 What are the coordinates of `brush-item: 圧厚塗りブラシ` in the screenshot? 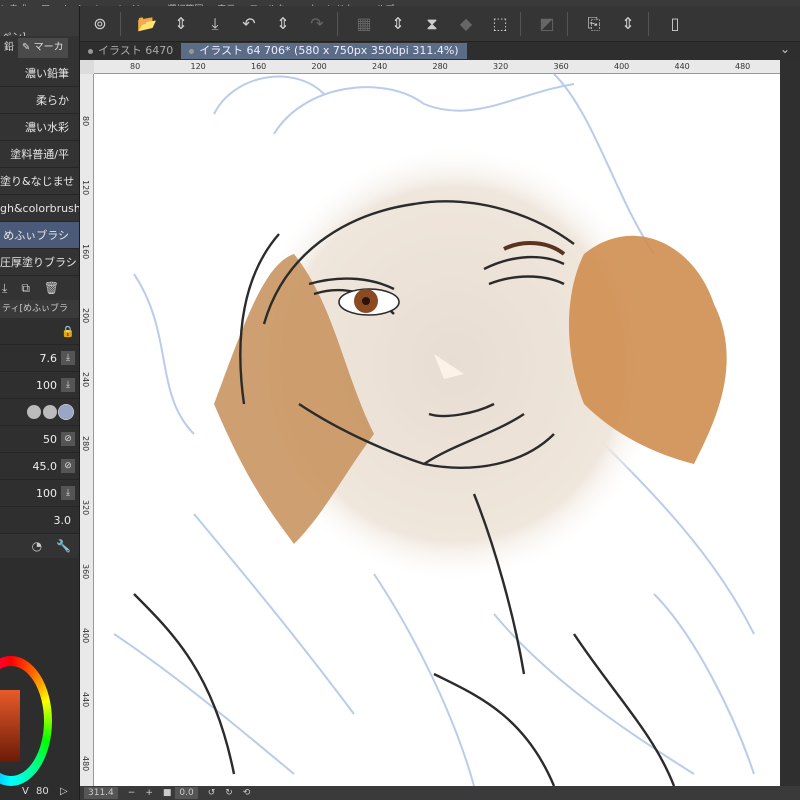 It's located at (39, 262).